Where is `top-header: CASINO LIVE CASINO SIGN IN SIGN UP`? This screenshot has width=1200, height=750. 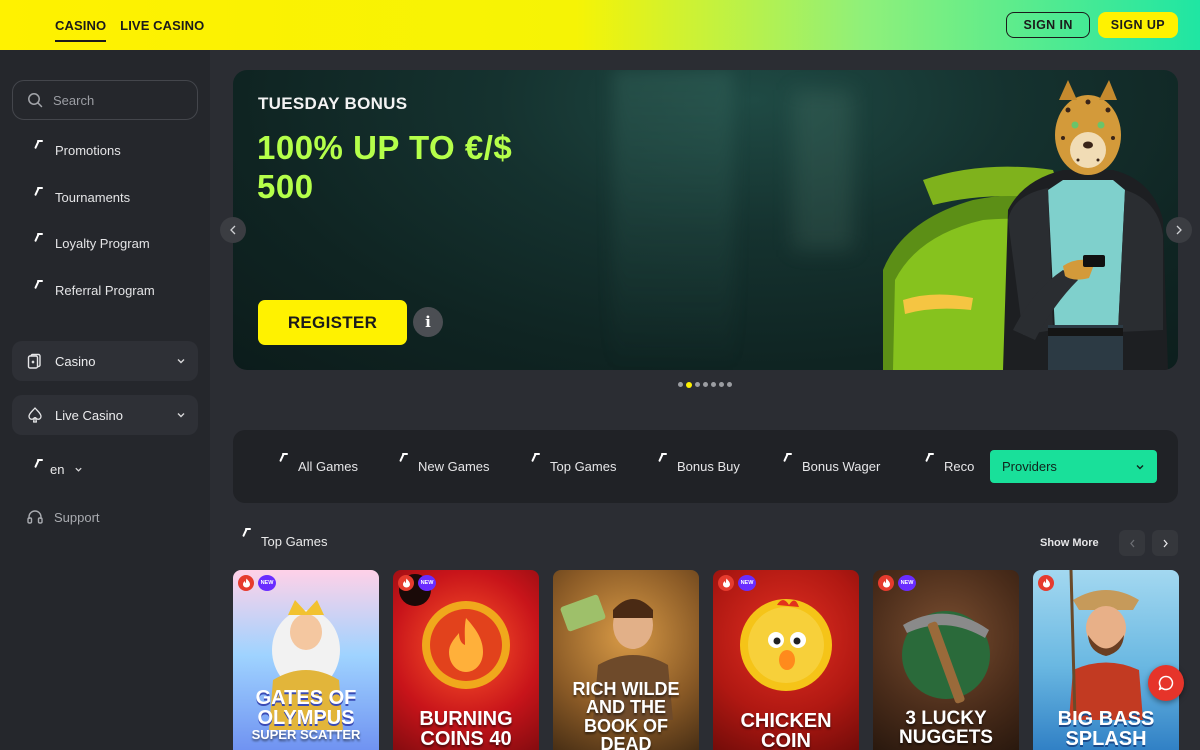
top-header: CASINO LIVE CASINO SIGN IN SIGN UP is located at coordinates (600, 25).